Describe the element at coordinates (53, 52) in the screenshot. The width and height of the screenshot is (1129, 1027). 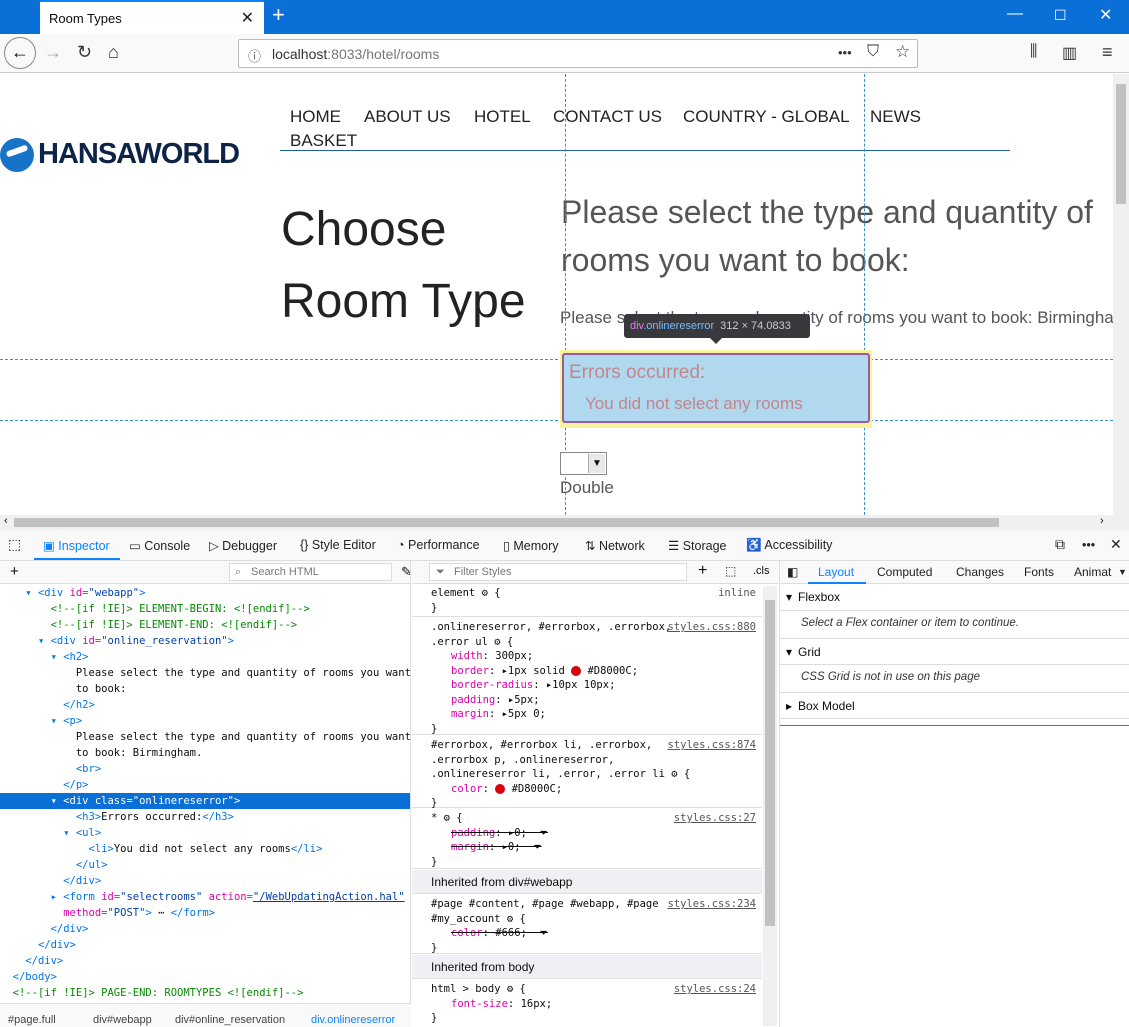
I see `forward-icon: →` at that location.